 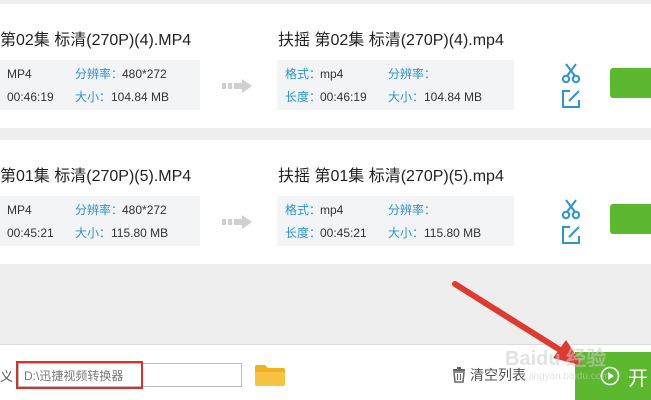 What do you see at coordinates (391, 176) in the screenshot?
I see `output-file-name: 扶摇 第01集 标清(270P)(5).mp4` at bounding box center [391, 176].